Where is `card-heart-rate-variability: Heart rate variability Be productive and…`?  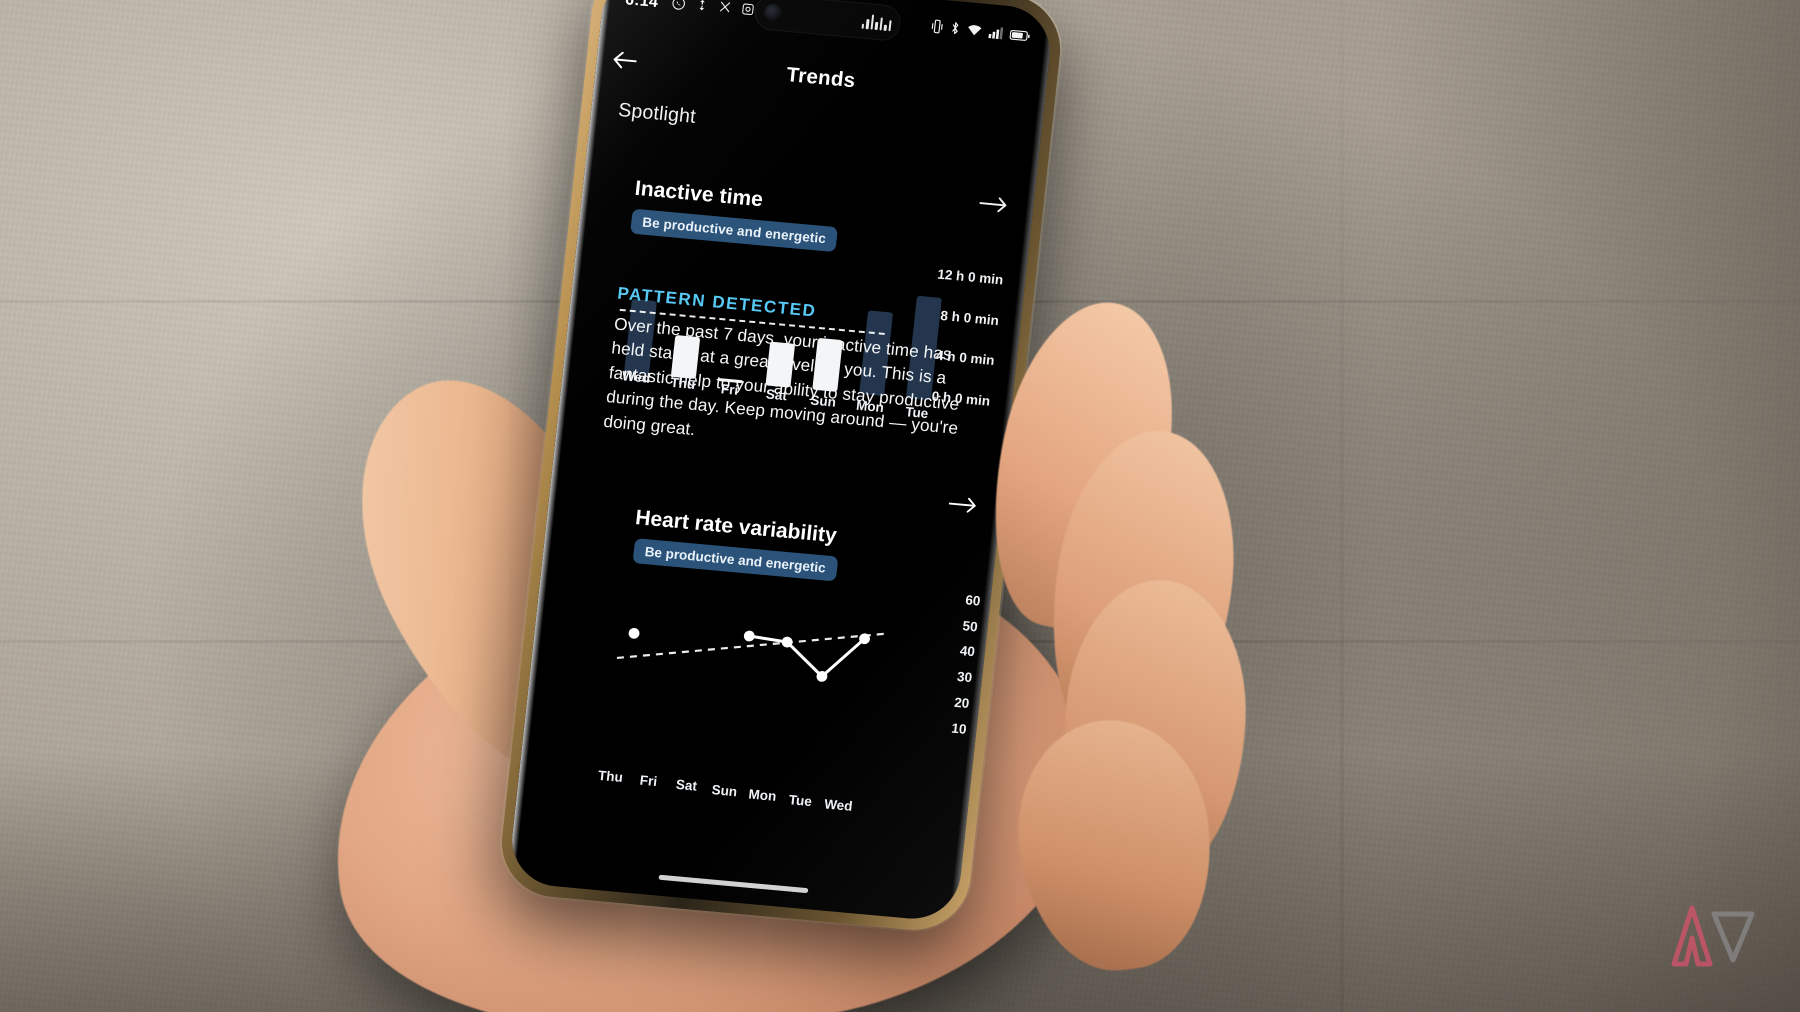 card-heart-rate-variability: Heart rate variability Be productive and… is located at coordinates (758, 656).